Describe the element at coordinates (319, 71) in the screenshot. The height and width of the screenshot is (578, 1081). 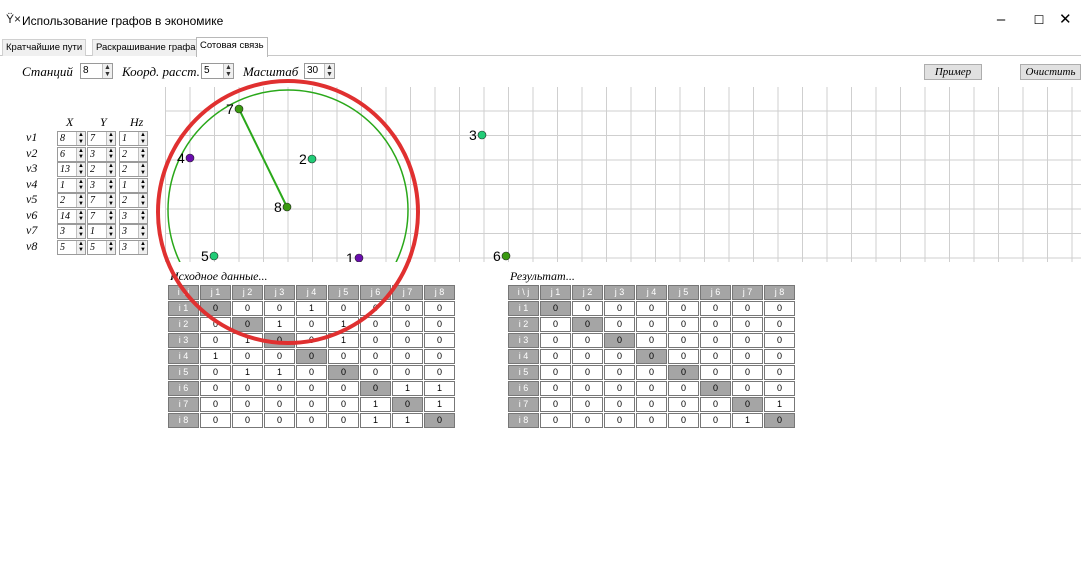
I see `scale-stepper: 30 ▲ ▼` at that location.